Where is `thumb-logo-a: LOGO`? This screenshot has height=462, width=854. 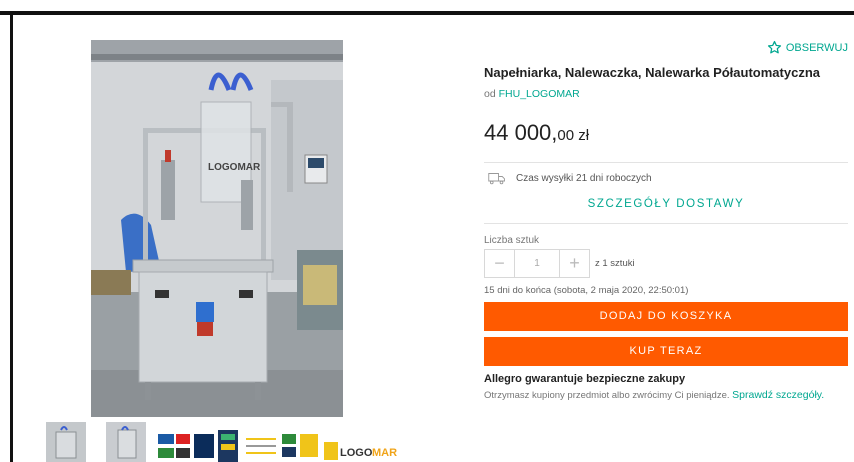
thumb-logo-a: LOGO is located at coordinates (356, 453).